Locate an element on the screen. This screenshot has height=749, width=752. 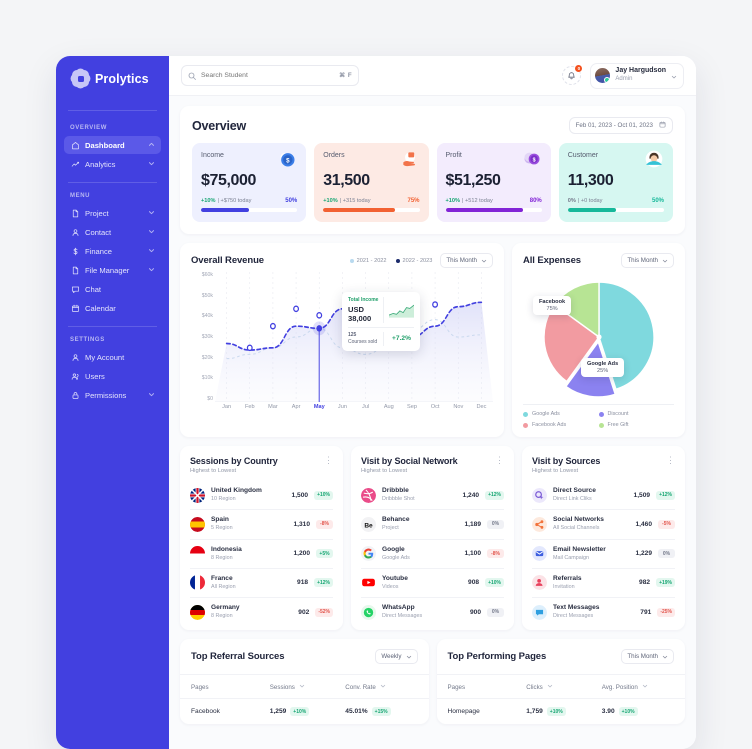
legend-item-0: 2021 - 2022 is located at coordinates (368, 261).